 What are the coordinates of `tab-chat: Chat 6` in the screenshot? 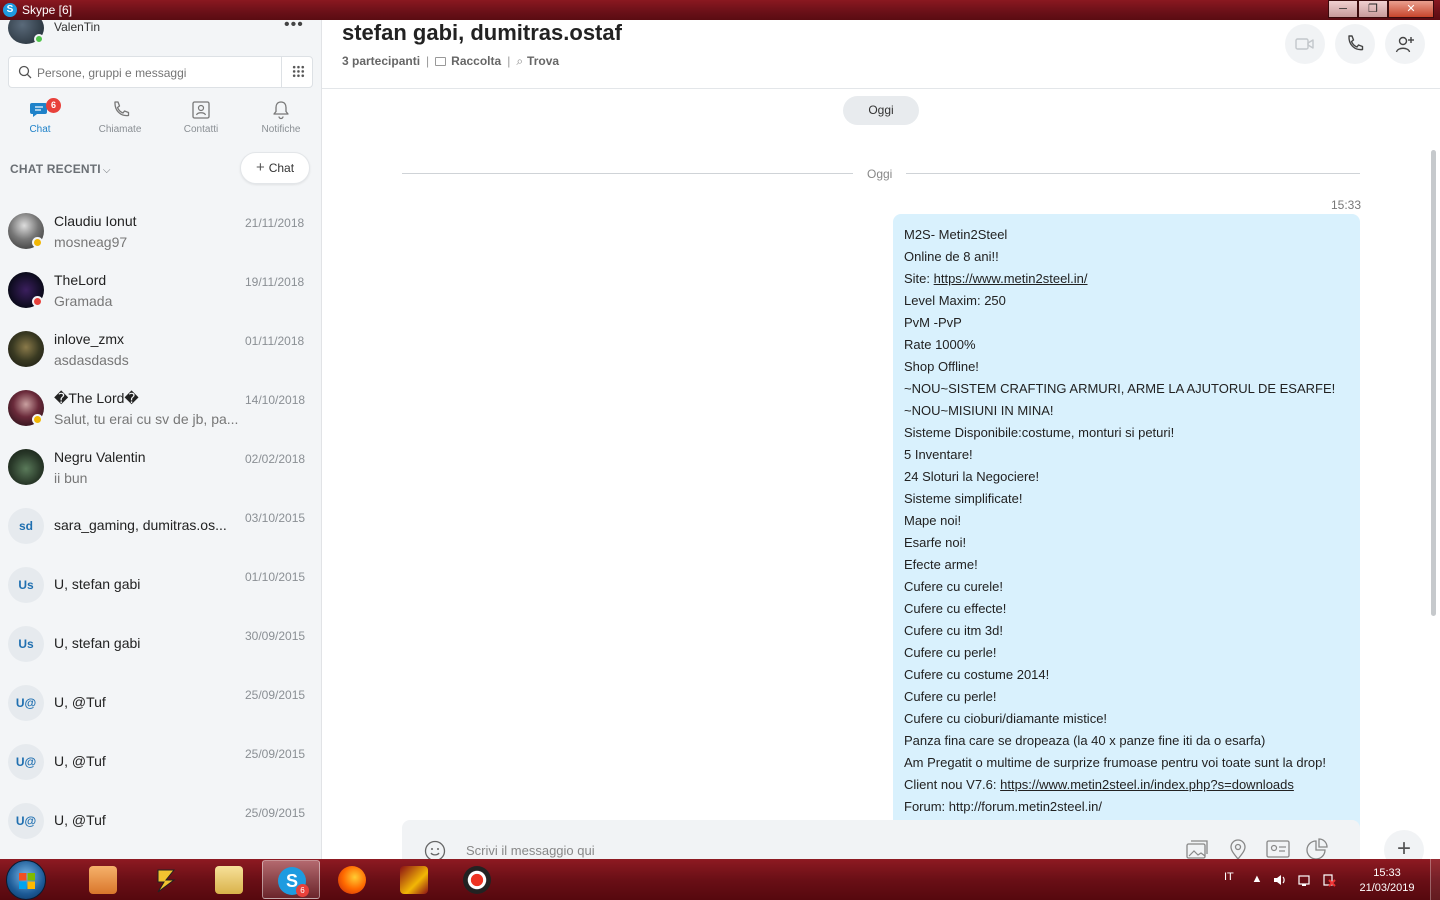 It's located at (40, 116).